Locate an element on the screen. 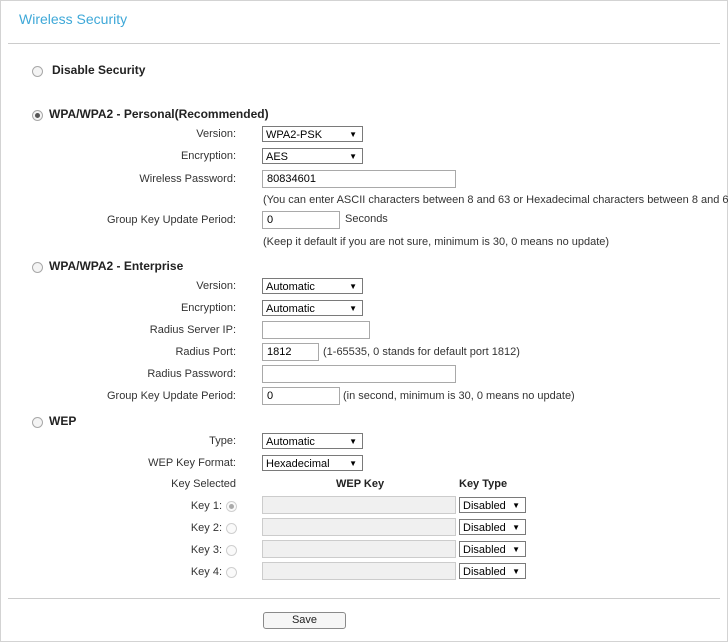 The height and width of the screenshot is (642, 728). wpa-personal-radio is located at coordinates (37, 115).